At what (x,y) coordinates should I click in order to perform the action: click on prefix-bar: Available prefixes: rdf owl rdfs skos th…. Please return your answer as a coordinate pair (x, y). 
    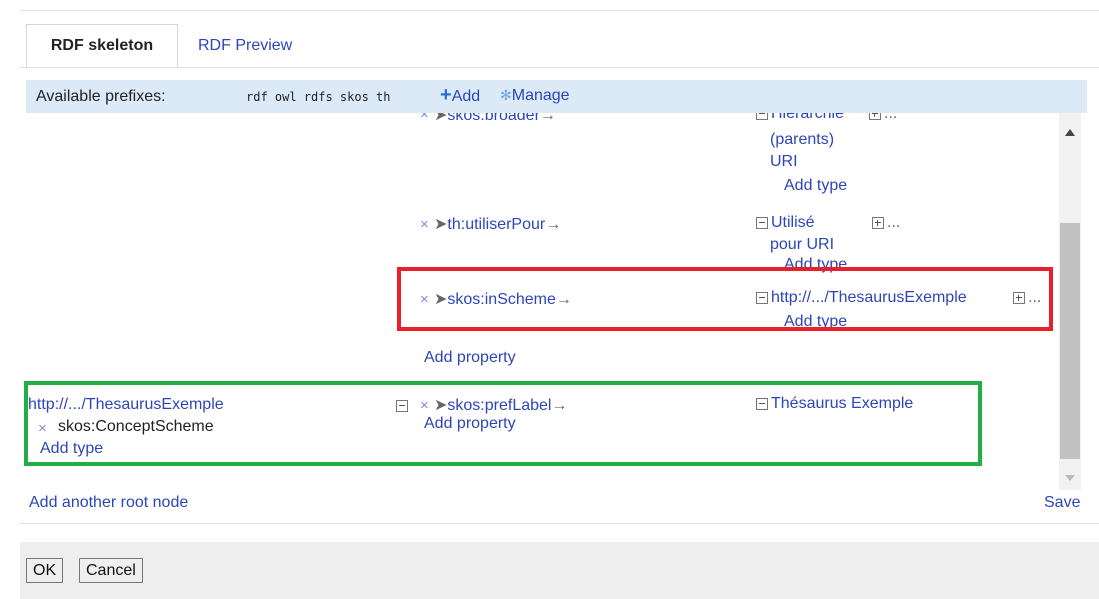
    Looking at the image, I should click on (556, 96).